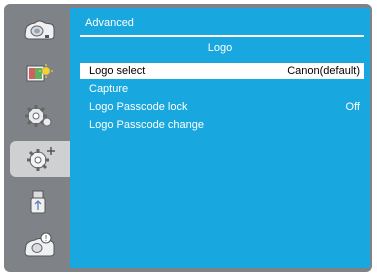 The height and width of the screenshot is (276, 377). What do you see at coordinates (138, 107) in the screenshot?
I see `menu-item-label: Logo Passcode lock` at bounding box center [138, 107].